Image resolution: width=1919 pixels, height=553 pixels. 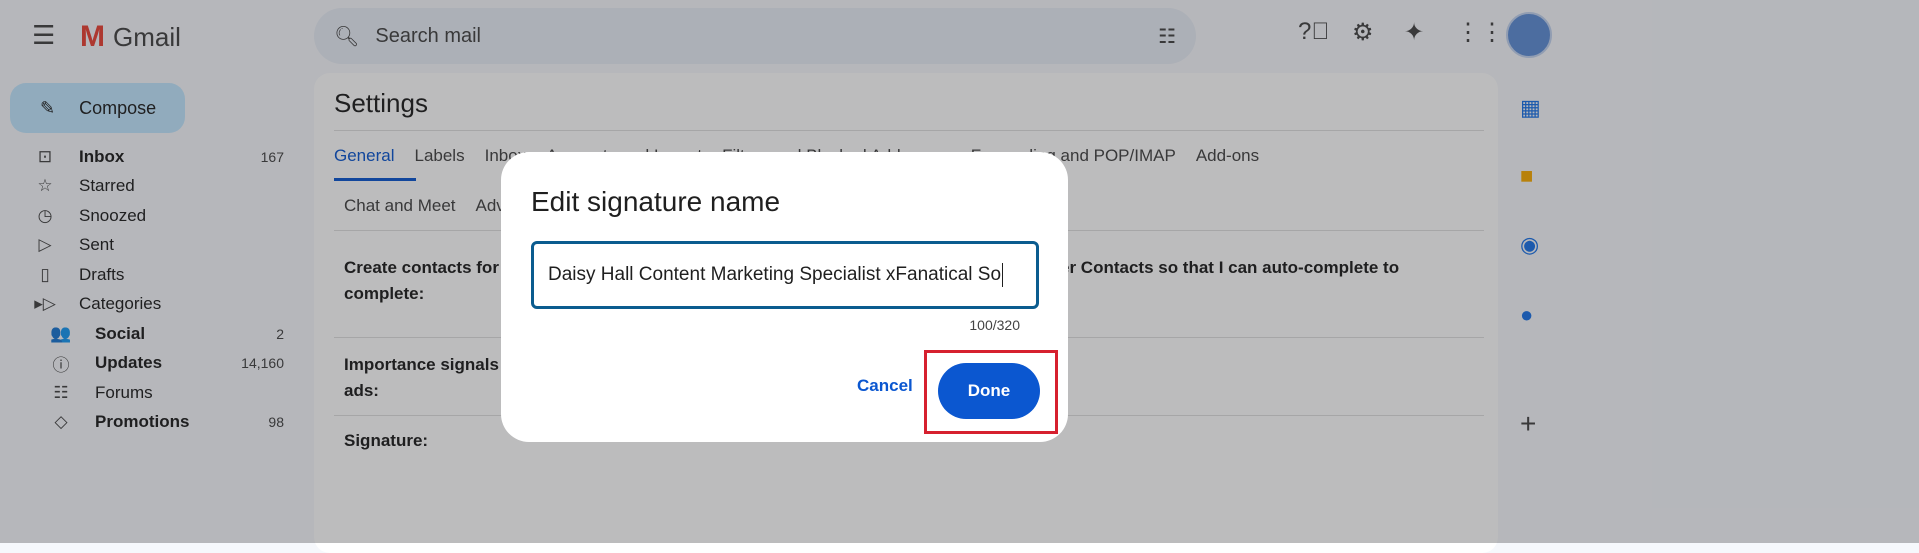 What do you see at coordinates (885, 386) in the screenshot?
I see `cancel-button: Cancel` at bounding box center [885, 386].